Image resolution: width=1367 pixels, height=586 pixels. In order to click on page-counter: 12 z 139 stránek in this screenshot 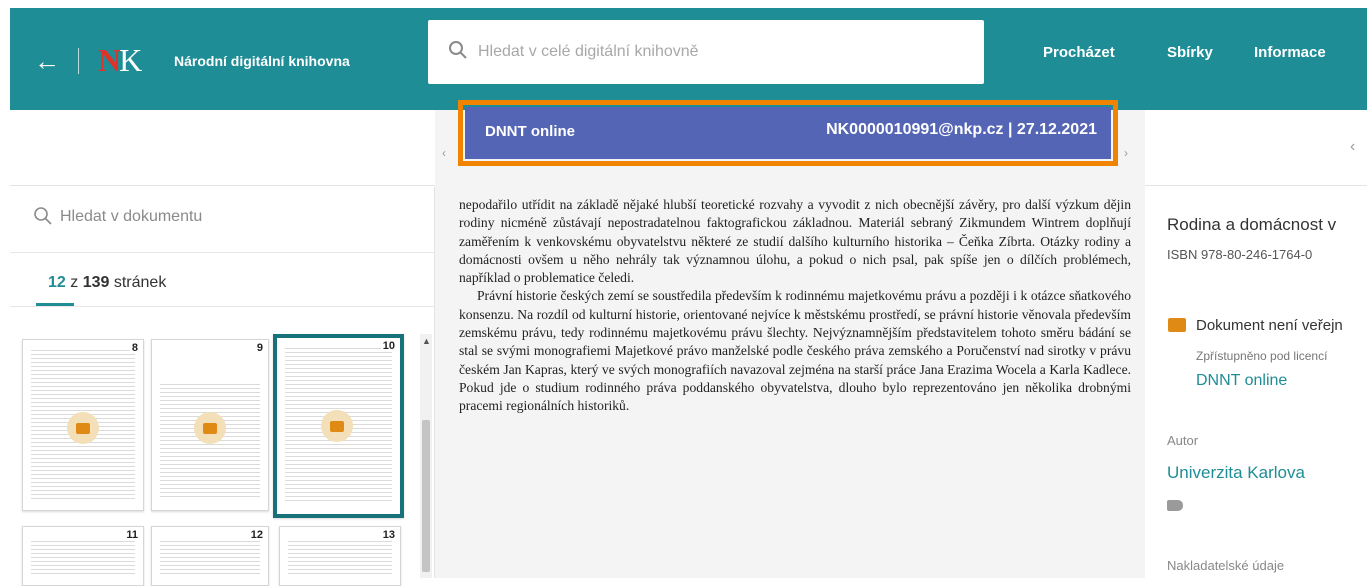, I will do `click(107, 283)`.